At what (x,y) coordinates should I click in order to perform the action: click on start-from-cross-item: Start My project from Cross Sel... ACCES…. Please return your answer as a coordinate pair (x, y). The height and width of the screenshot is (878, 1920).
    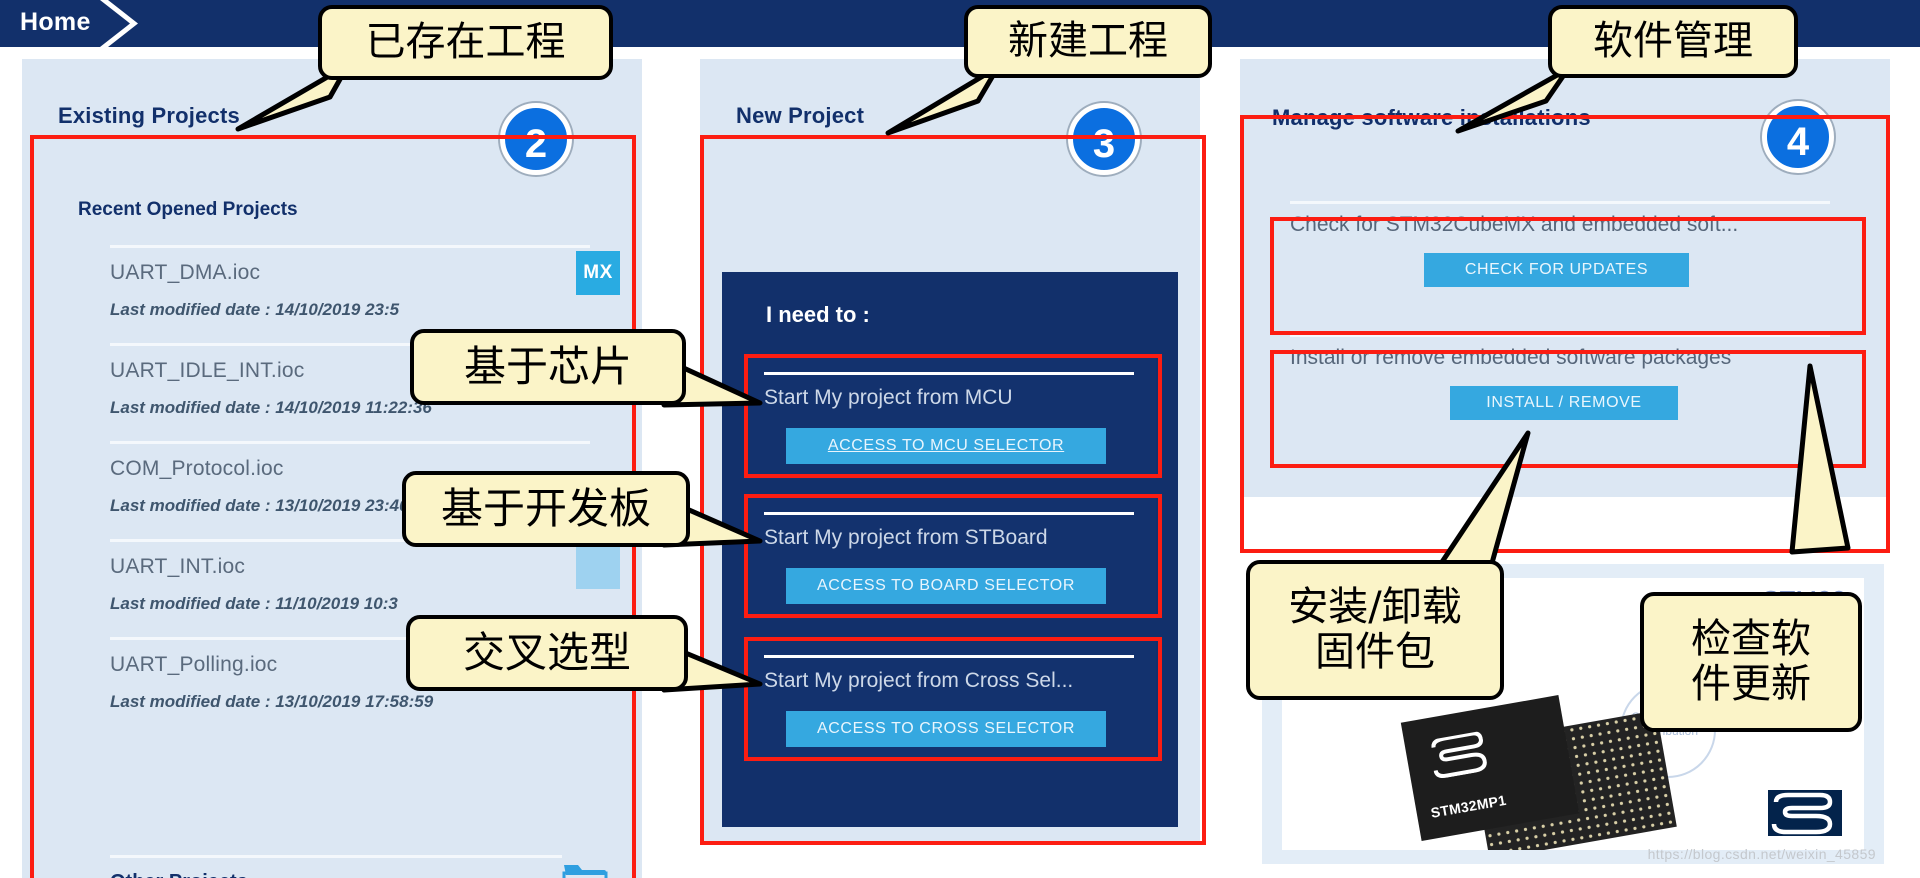
    Looking at the image, I should click on (950, 699).